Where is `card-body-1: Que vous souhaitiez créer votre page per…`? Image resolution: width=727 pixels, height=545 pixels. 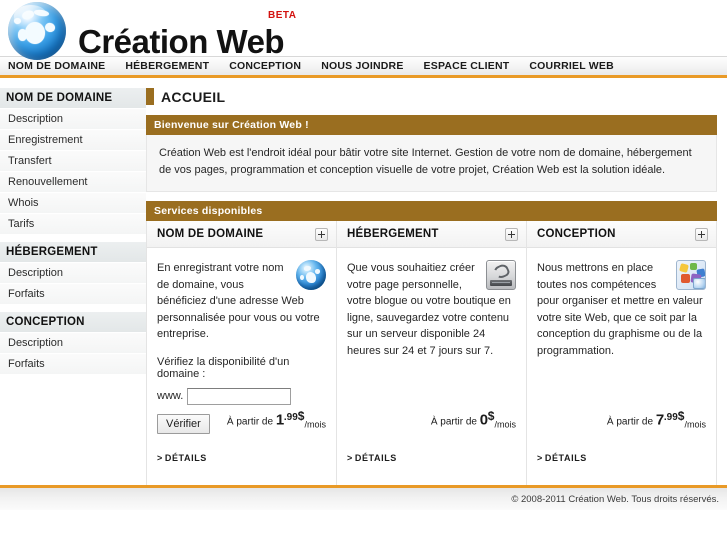
card-body-1: Que vous souhaitiez créer votre page per… is located at coordinates (431, 366).